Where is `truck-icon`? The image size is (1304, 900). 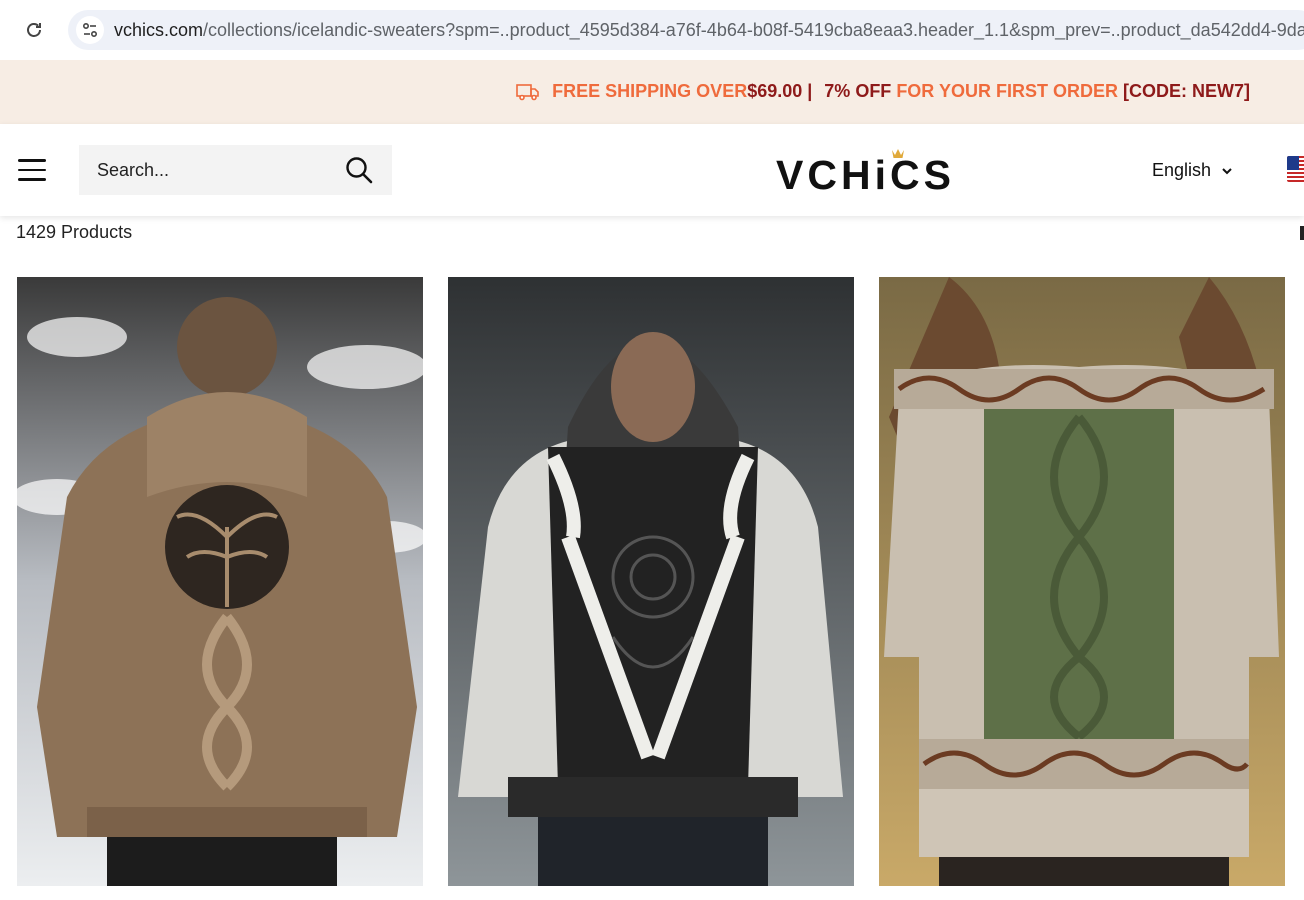 truck-icon is located at coordinates (527, 92).